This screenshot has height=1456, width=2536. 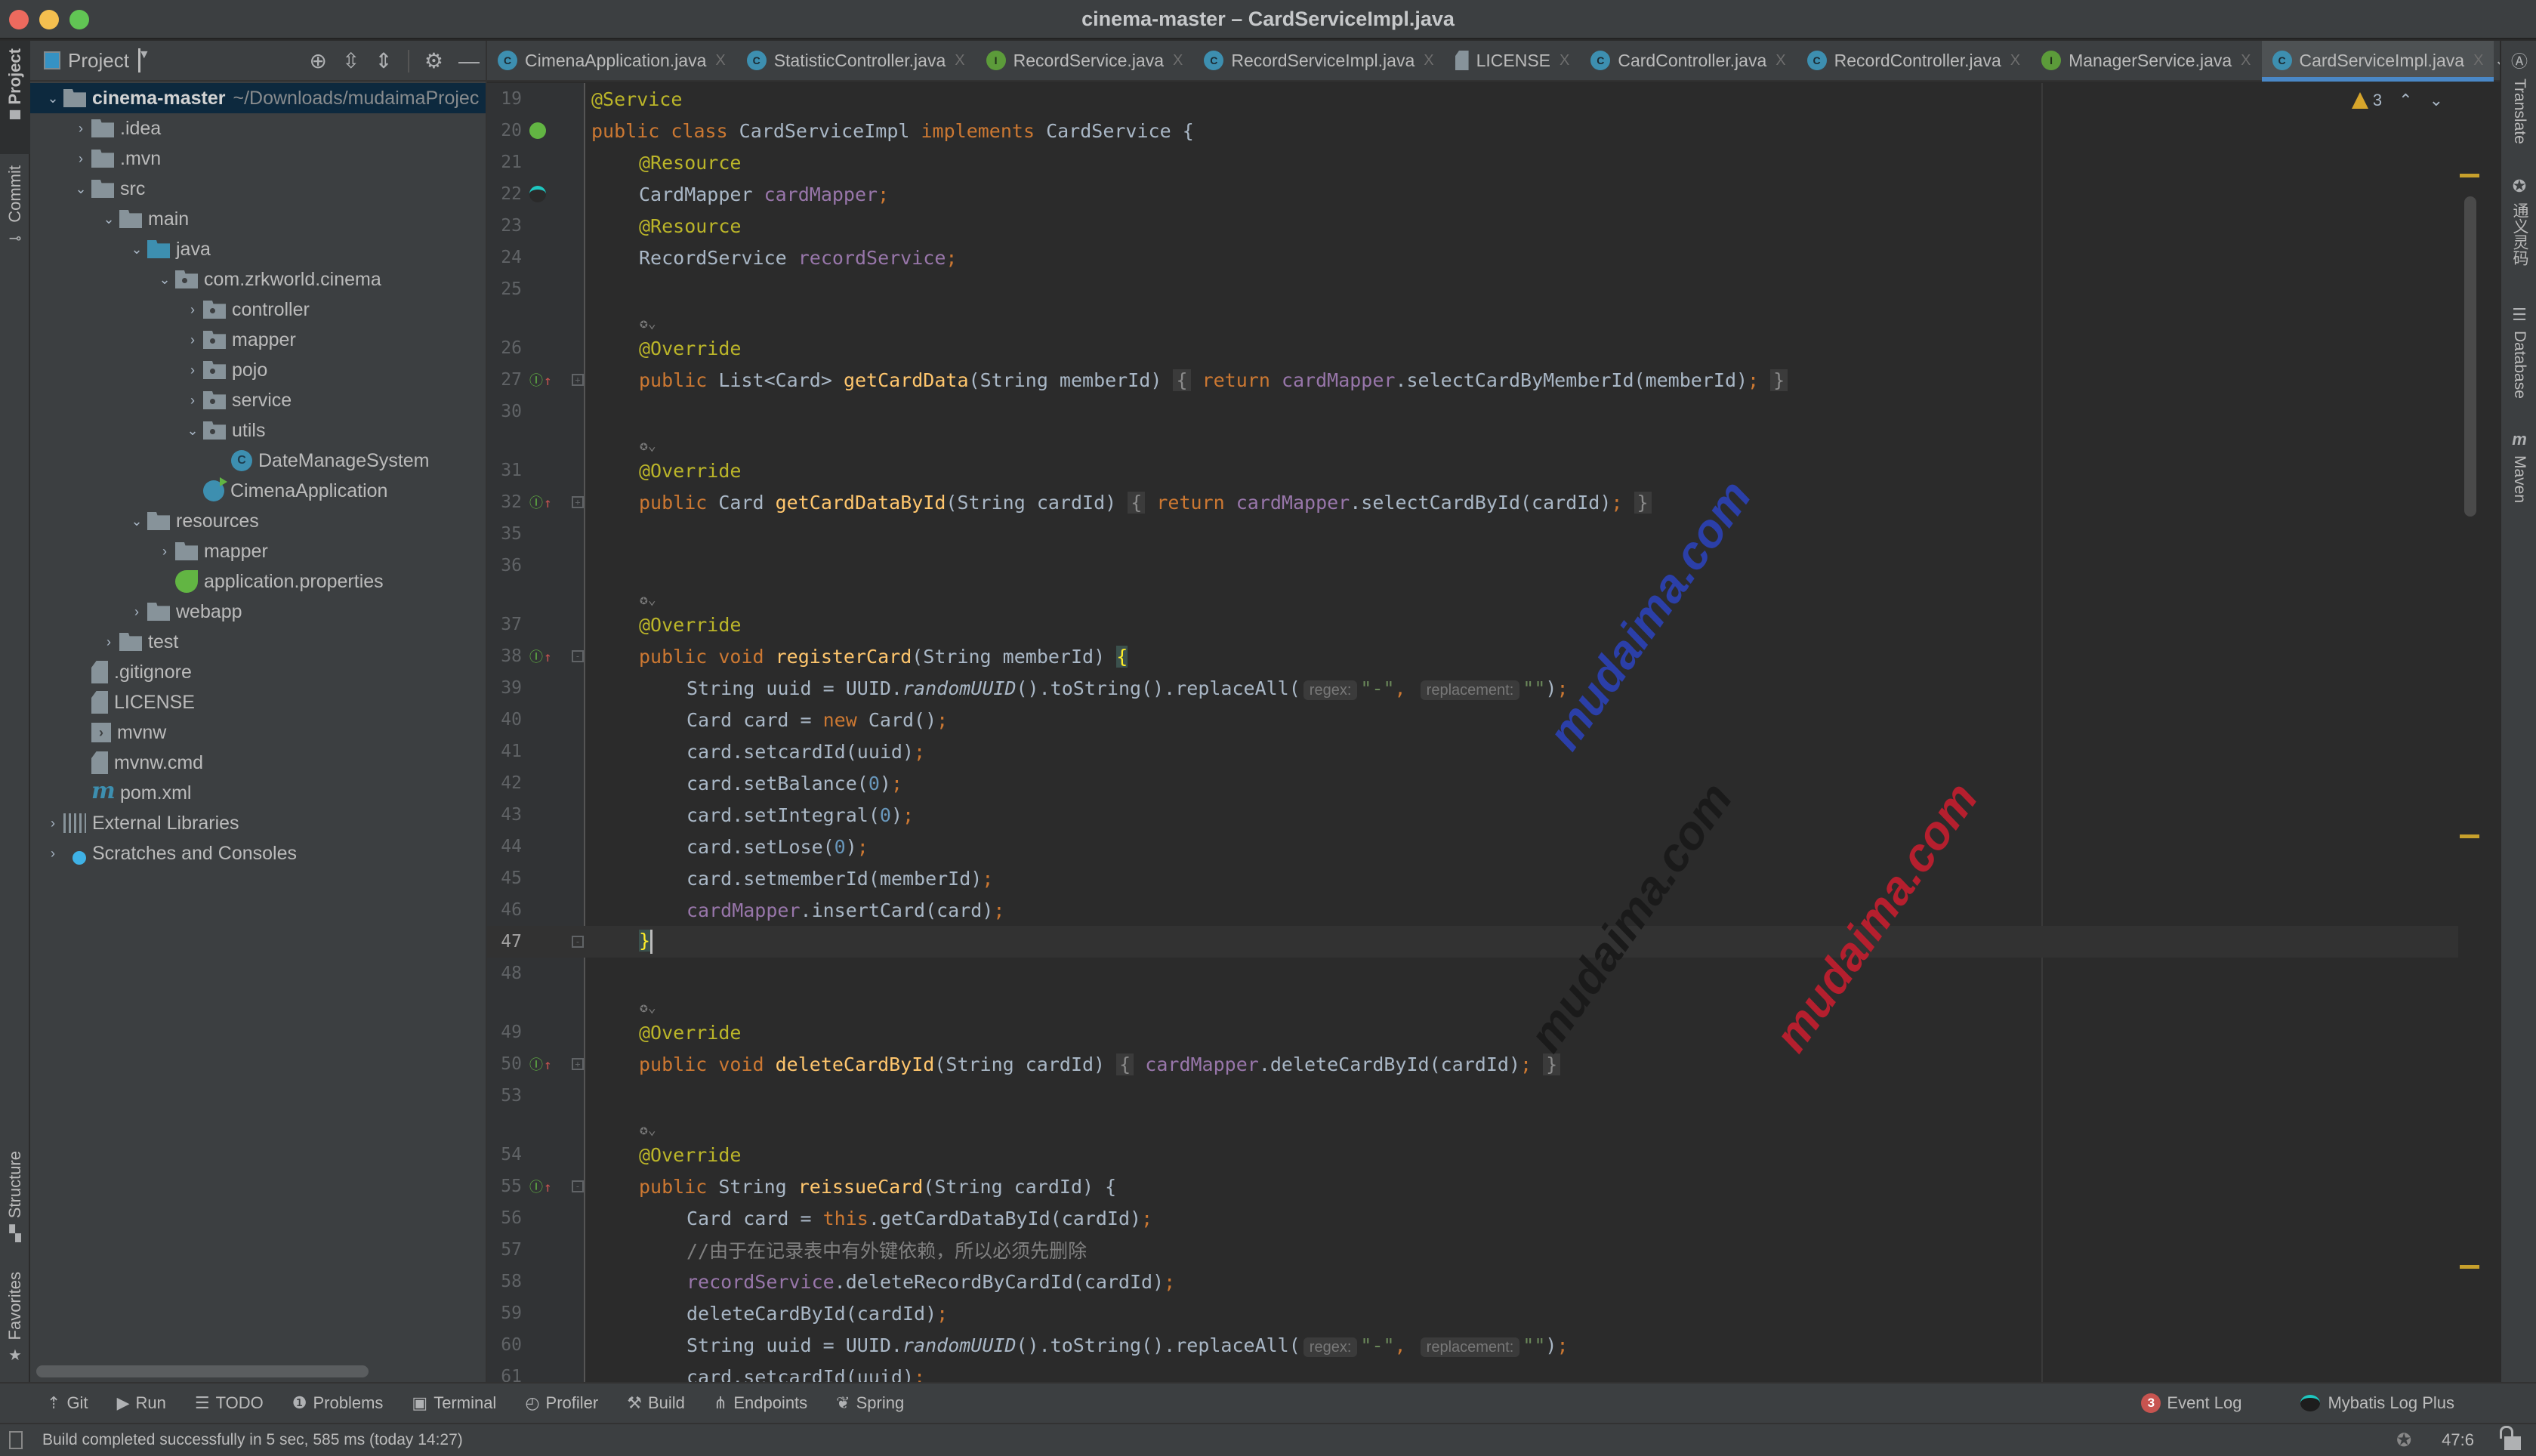 I want to click on tool-window-button-git: ⇡ Git, so click(x=67, y=1403).